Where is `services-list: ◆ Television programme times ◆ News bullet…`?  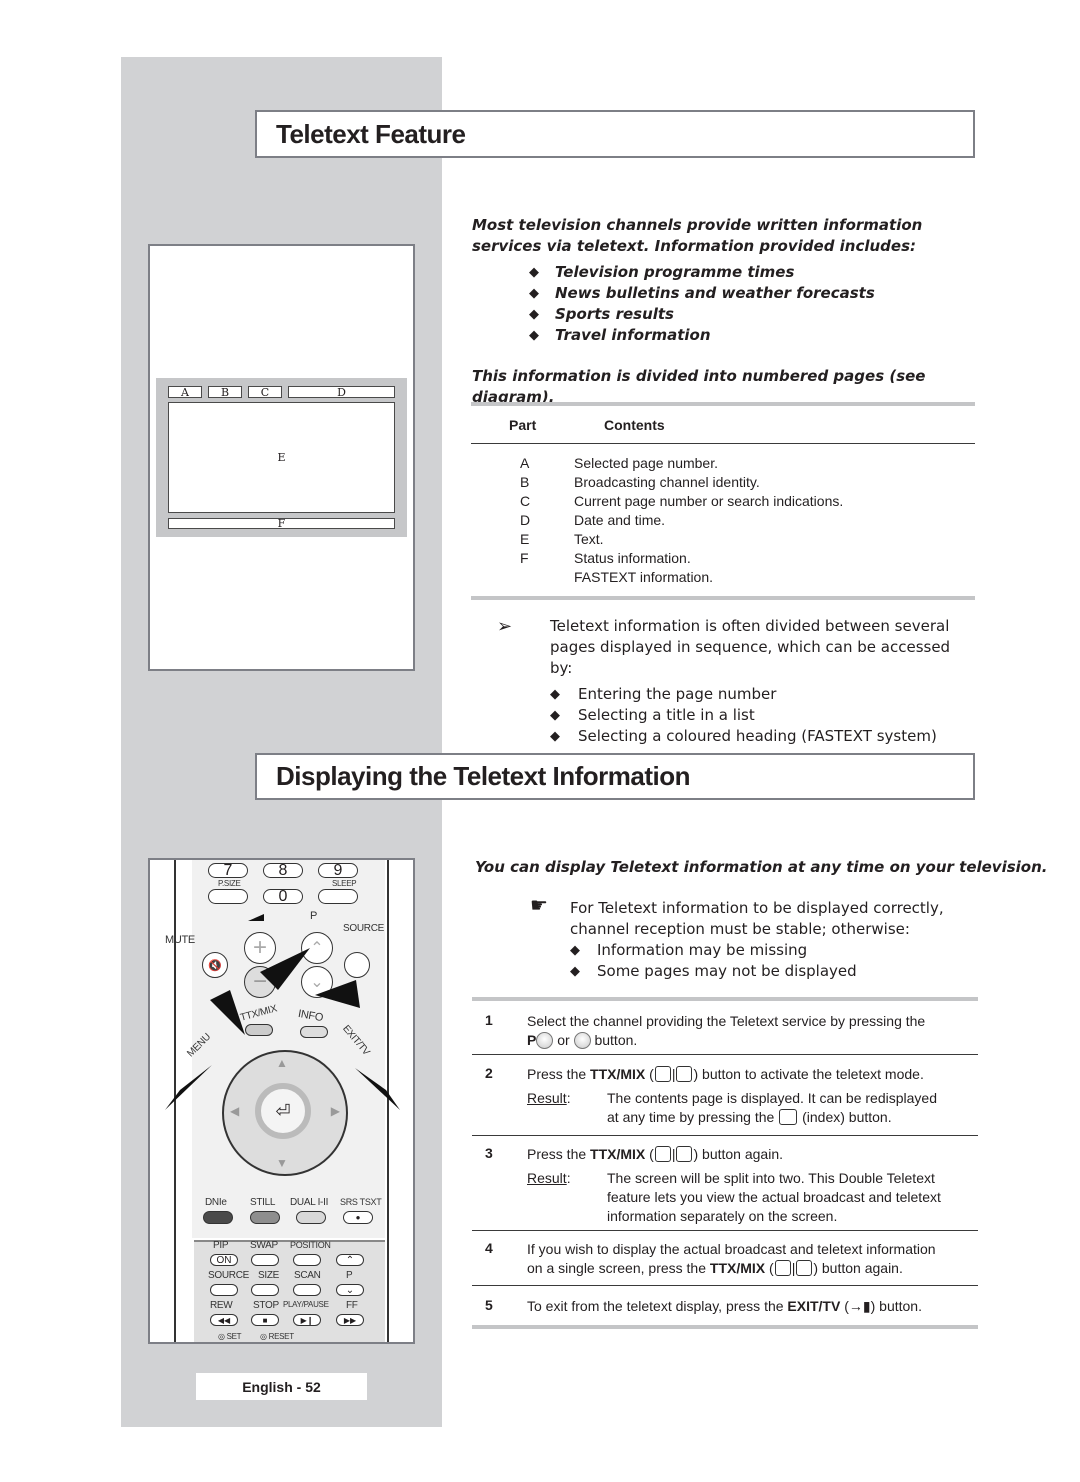
services-list: ◆ Television programme times ◆ News bullet… is located at coordinates (750, 304).